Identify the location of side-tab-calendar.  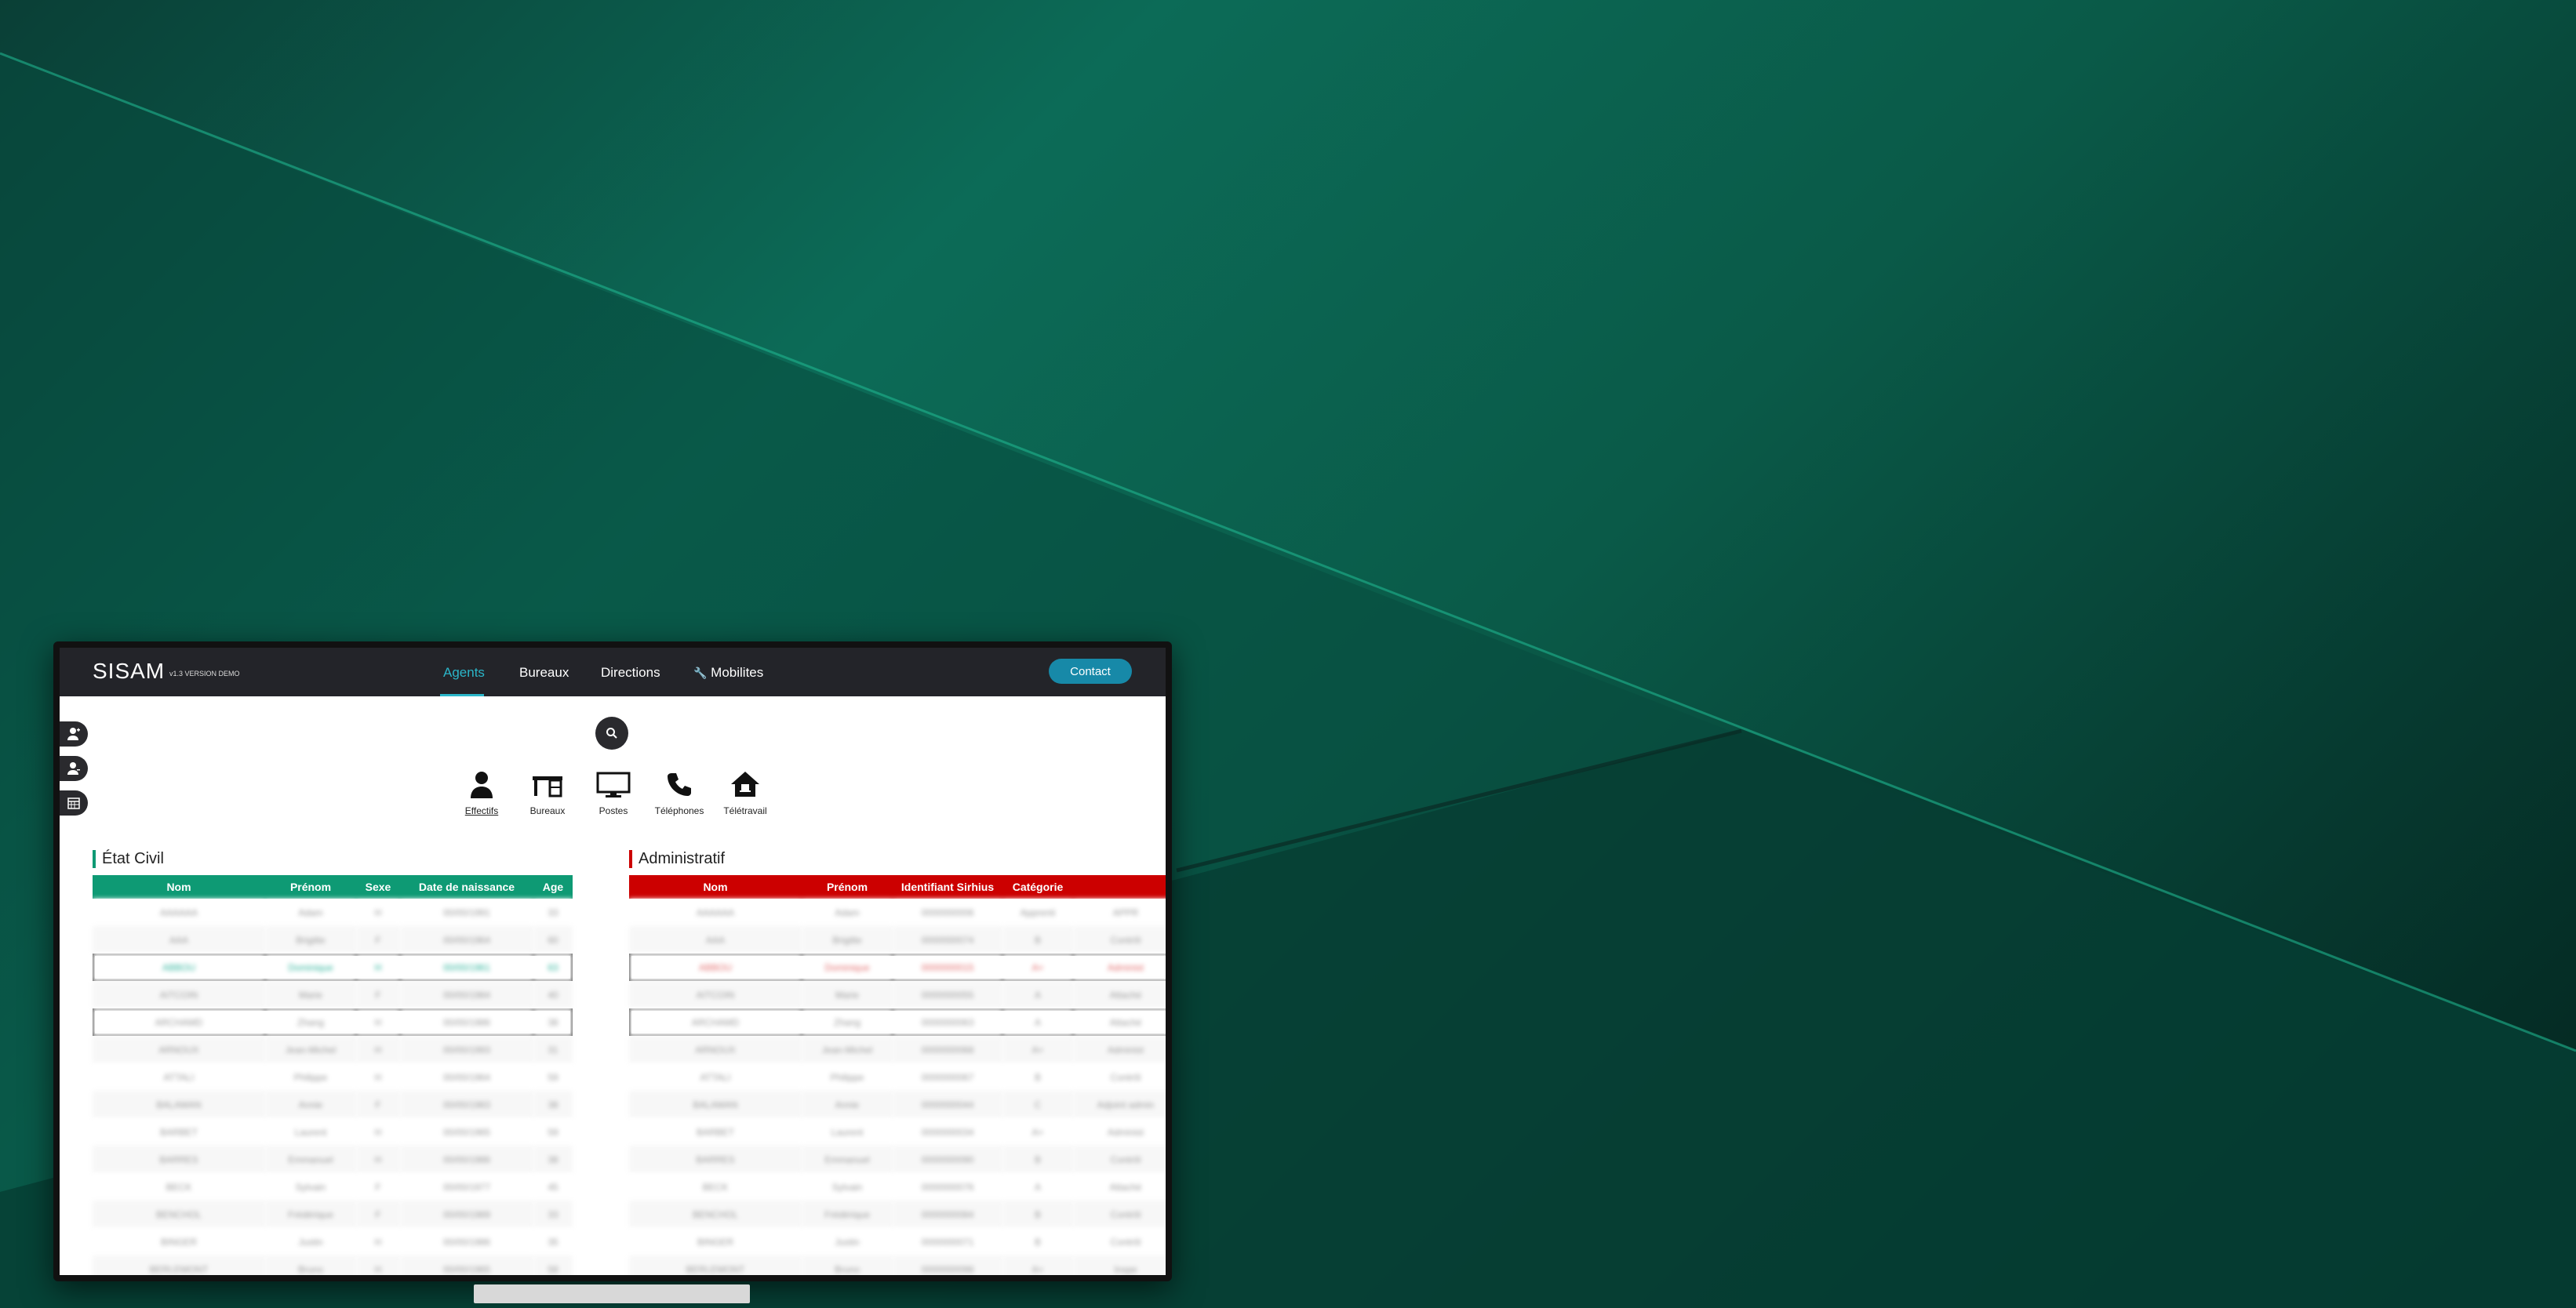
(74, 803).